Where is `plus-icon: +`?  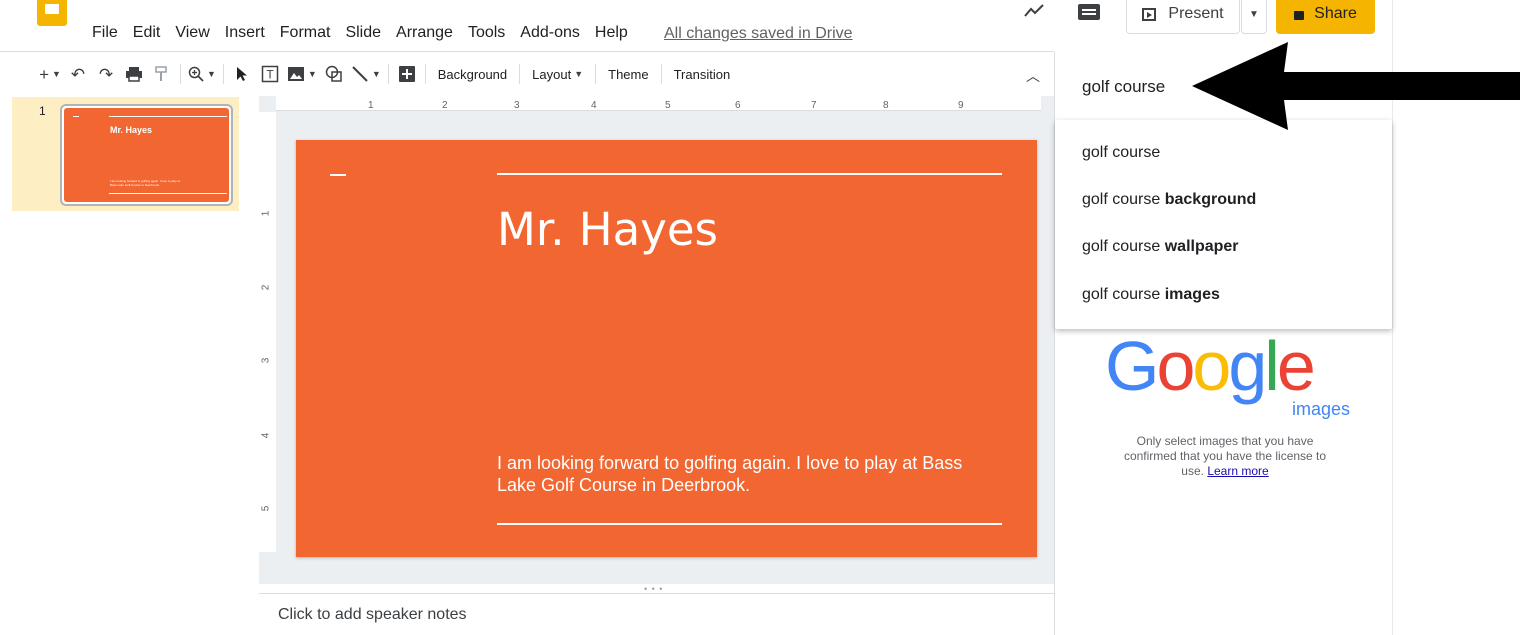 plus-icon: + is located at coordinates (44, 74).